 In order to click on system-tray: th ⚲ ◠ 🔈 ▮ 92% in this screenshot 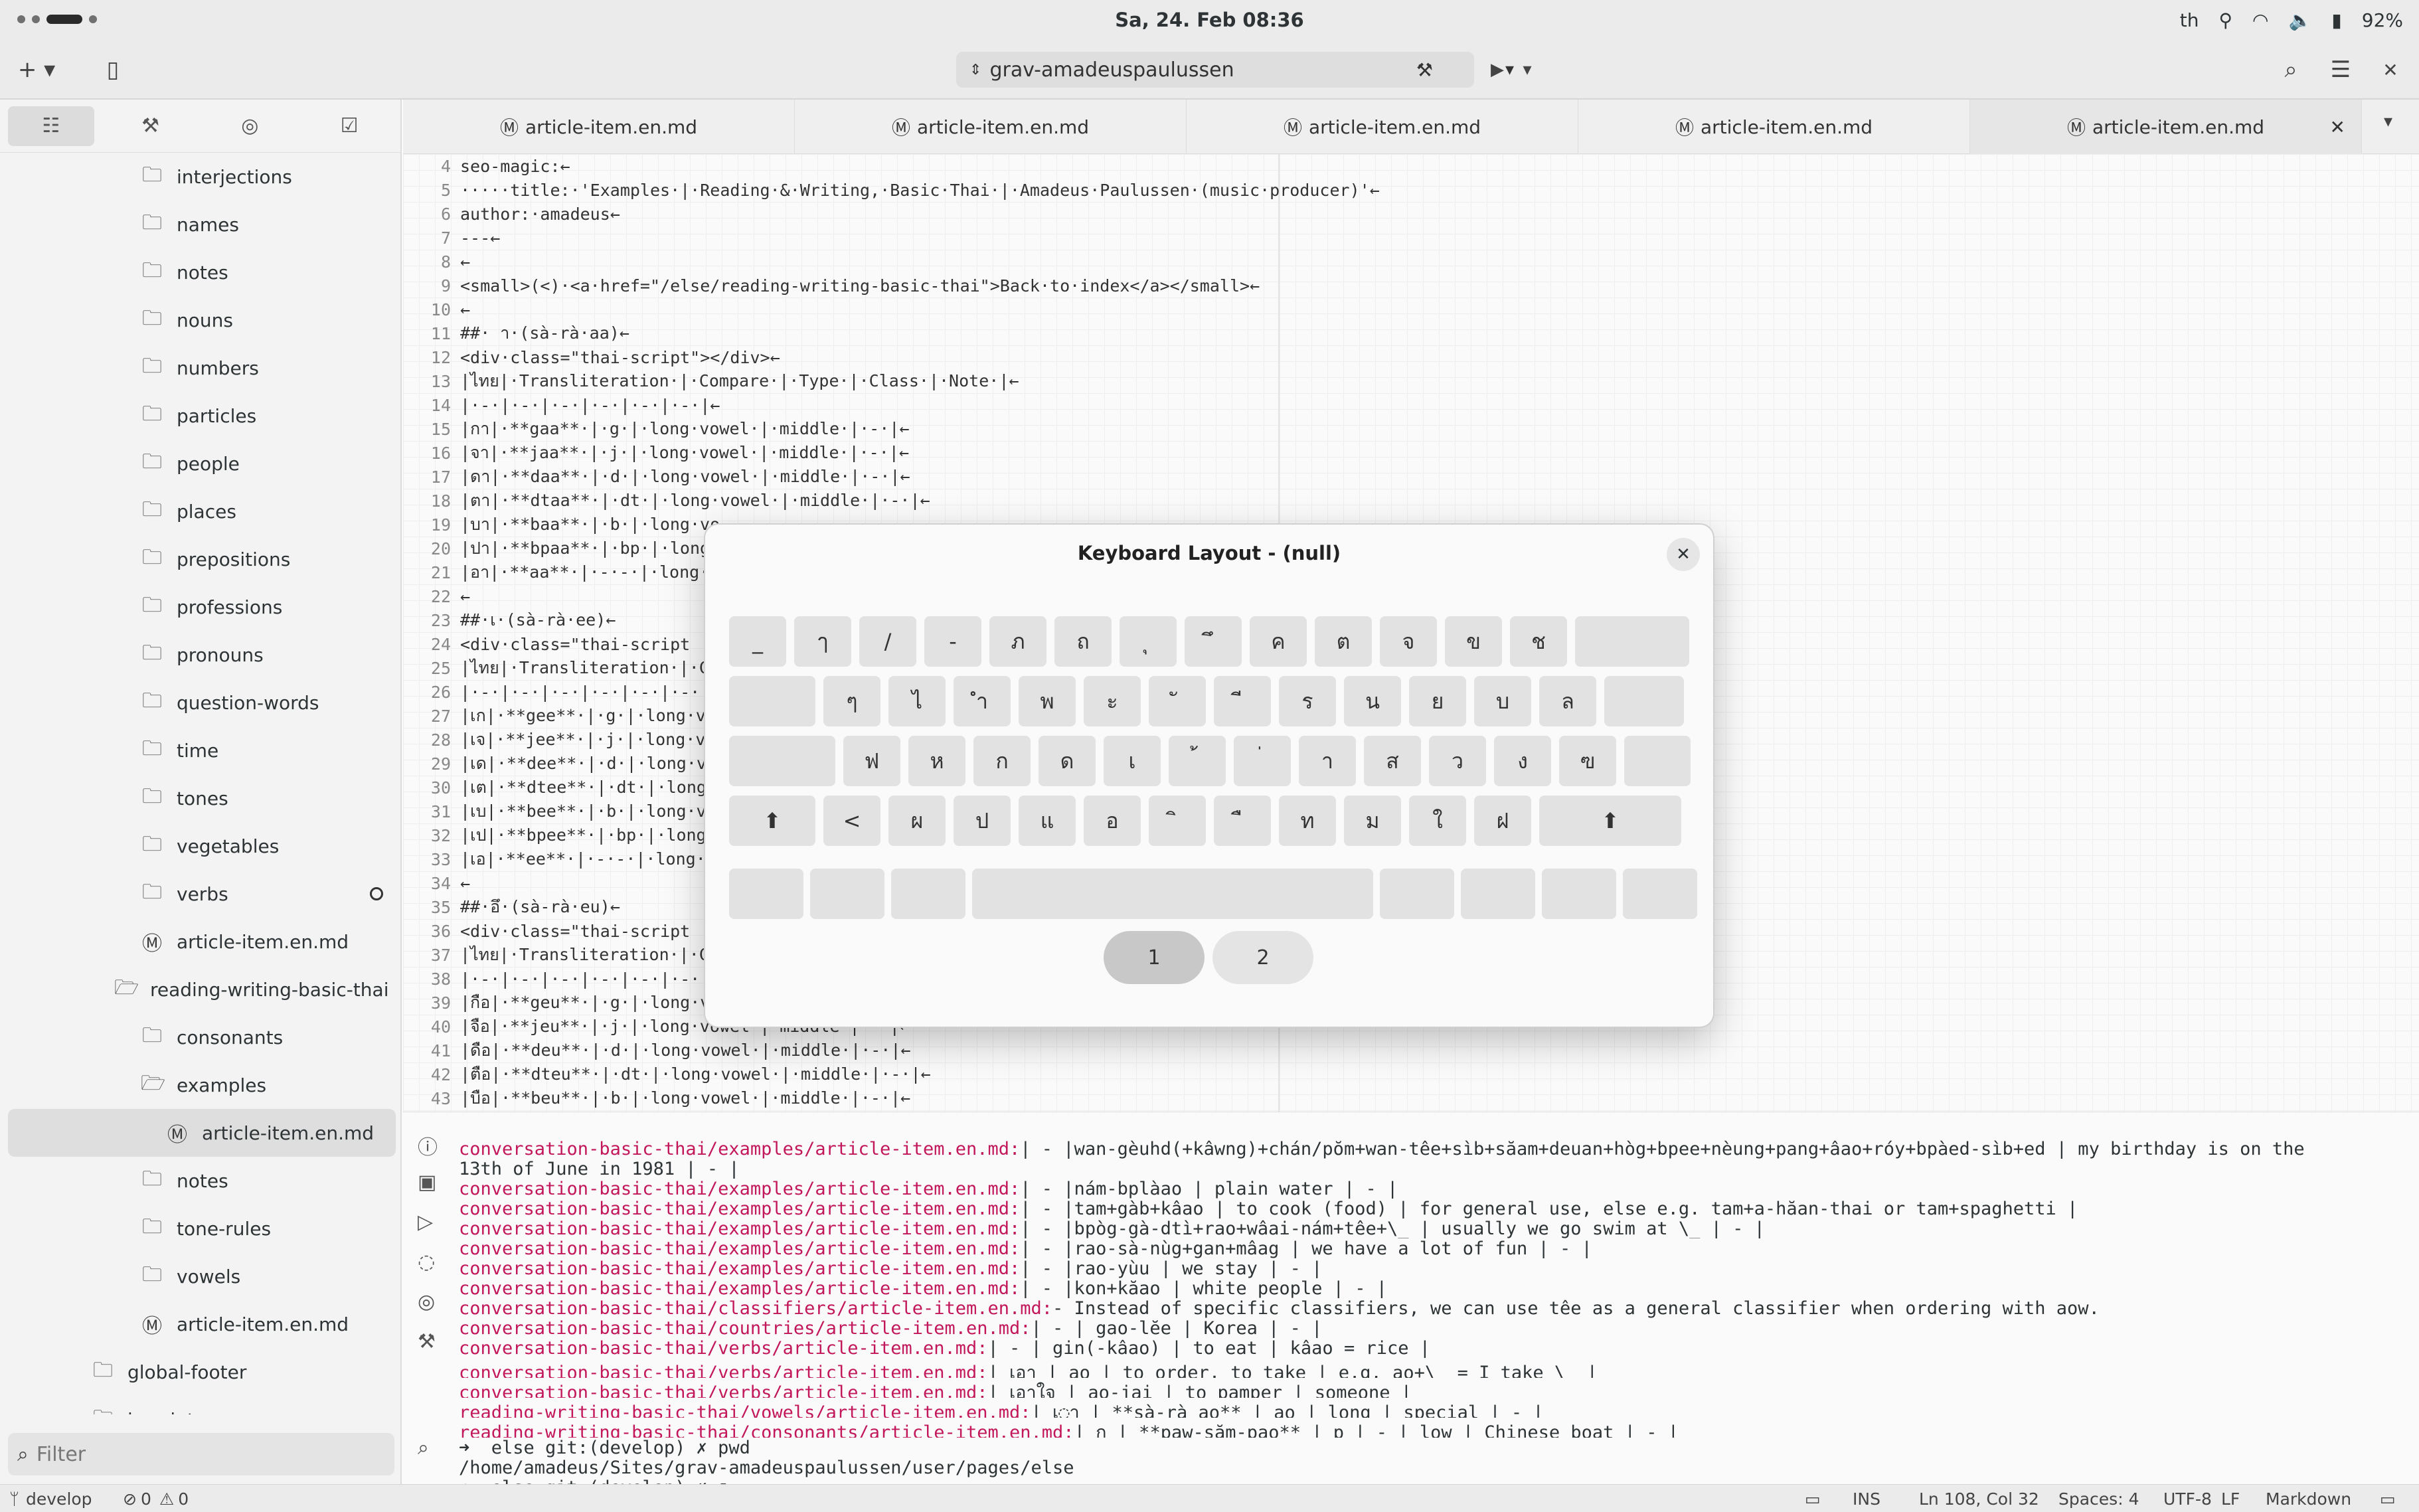, I will do `click(2292, 20)`.